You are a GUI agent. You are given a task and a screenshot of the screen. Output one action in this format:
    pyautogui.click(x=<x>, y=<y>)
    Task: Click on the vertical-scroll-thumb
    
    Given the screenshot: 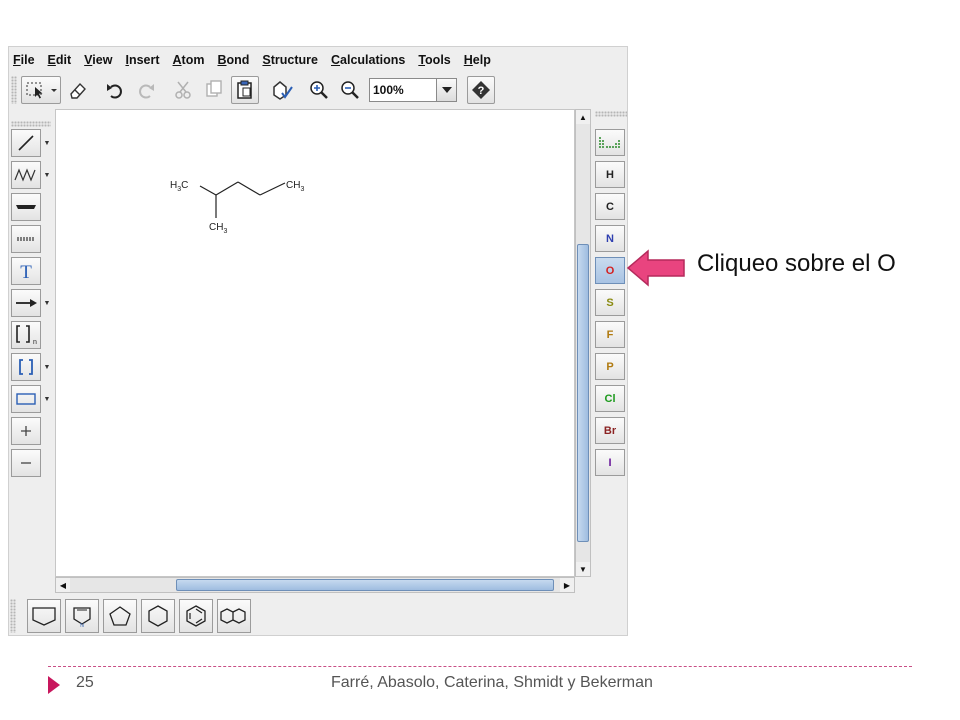 What is the action you would take?
    pyautogui.click(x=583, y=393)
    